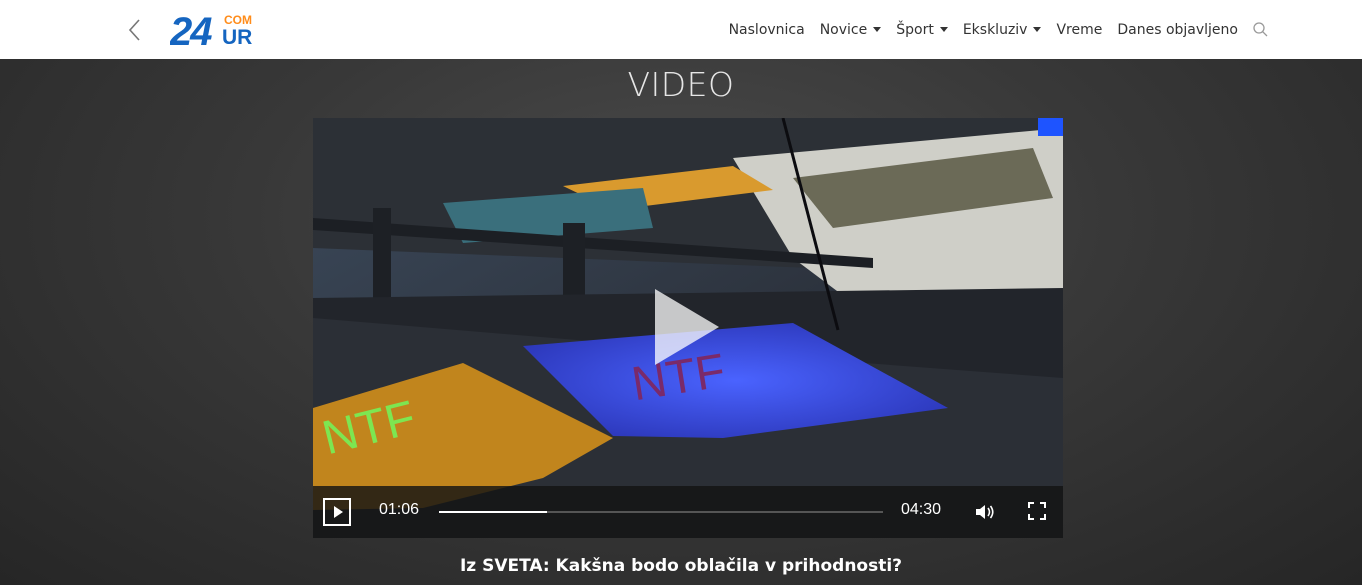 This screenshot has height=585, width=1362. What do you see at coordinates (399, 509) in the screenshot?
I see `current-time: 01:06` at bounding box center [399, 509].